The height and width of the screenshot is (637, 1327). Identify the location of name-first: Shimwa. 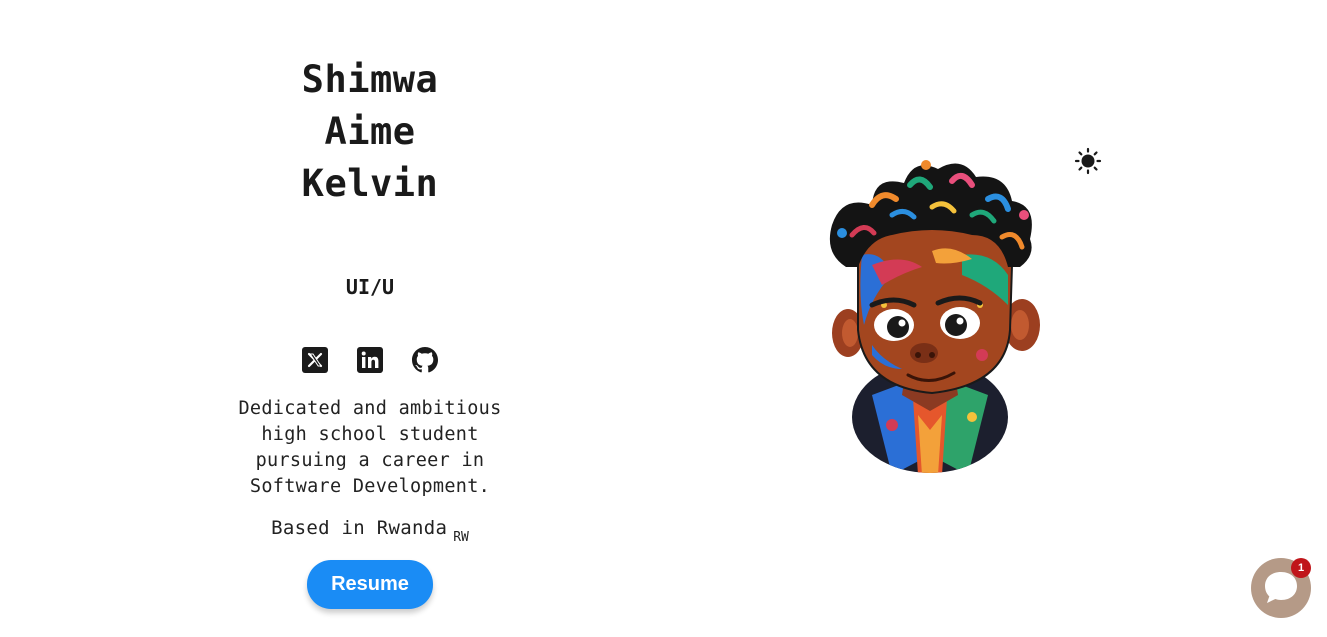
(370, 79).